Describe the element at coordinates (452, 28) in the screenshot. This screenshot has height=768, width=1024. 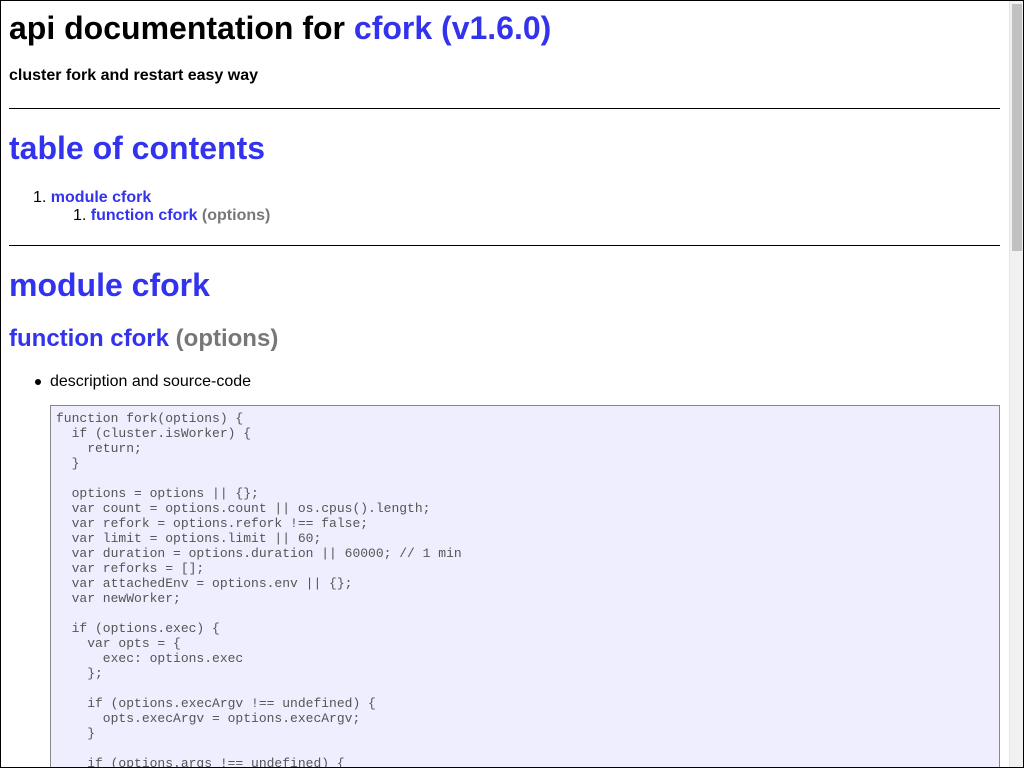
I see `package-link: cfork (v1.6.0)` at that location.